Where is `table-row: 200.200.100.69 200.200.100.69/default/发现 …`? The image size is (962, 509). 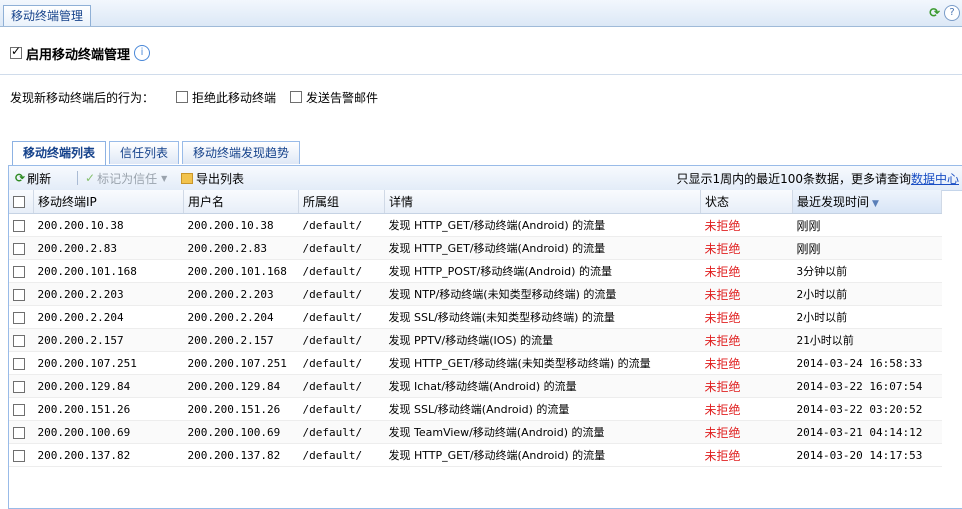
table-row: 200.200.100.69 200.200.100.69/default/发现 … is located at coordinates (475, 432).